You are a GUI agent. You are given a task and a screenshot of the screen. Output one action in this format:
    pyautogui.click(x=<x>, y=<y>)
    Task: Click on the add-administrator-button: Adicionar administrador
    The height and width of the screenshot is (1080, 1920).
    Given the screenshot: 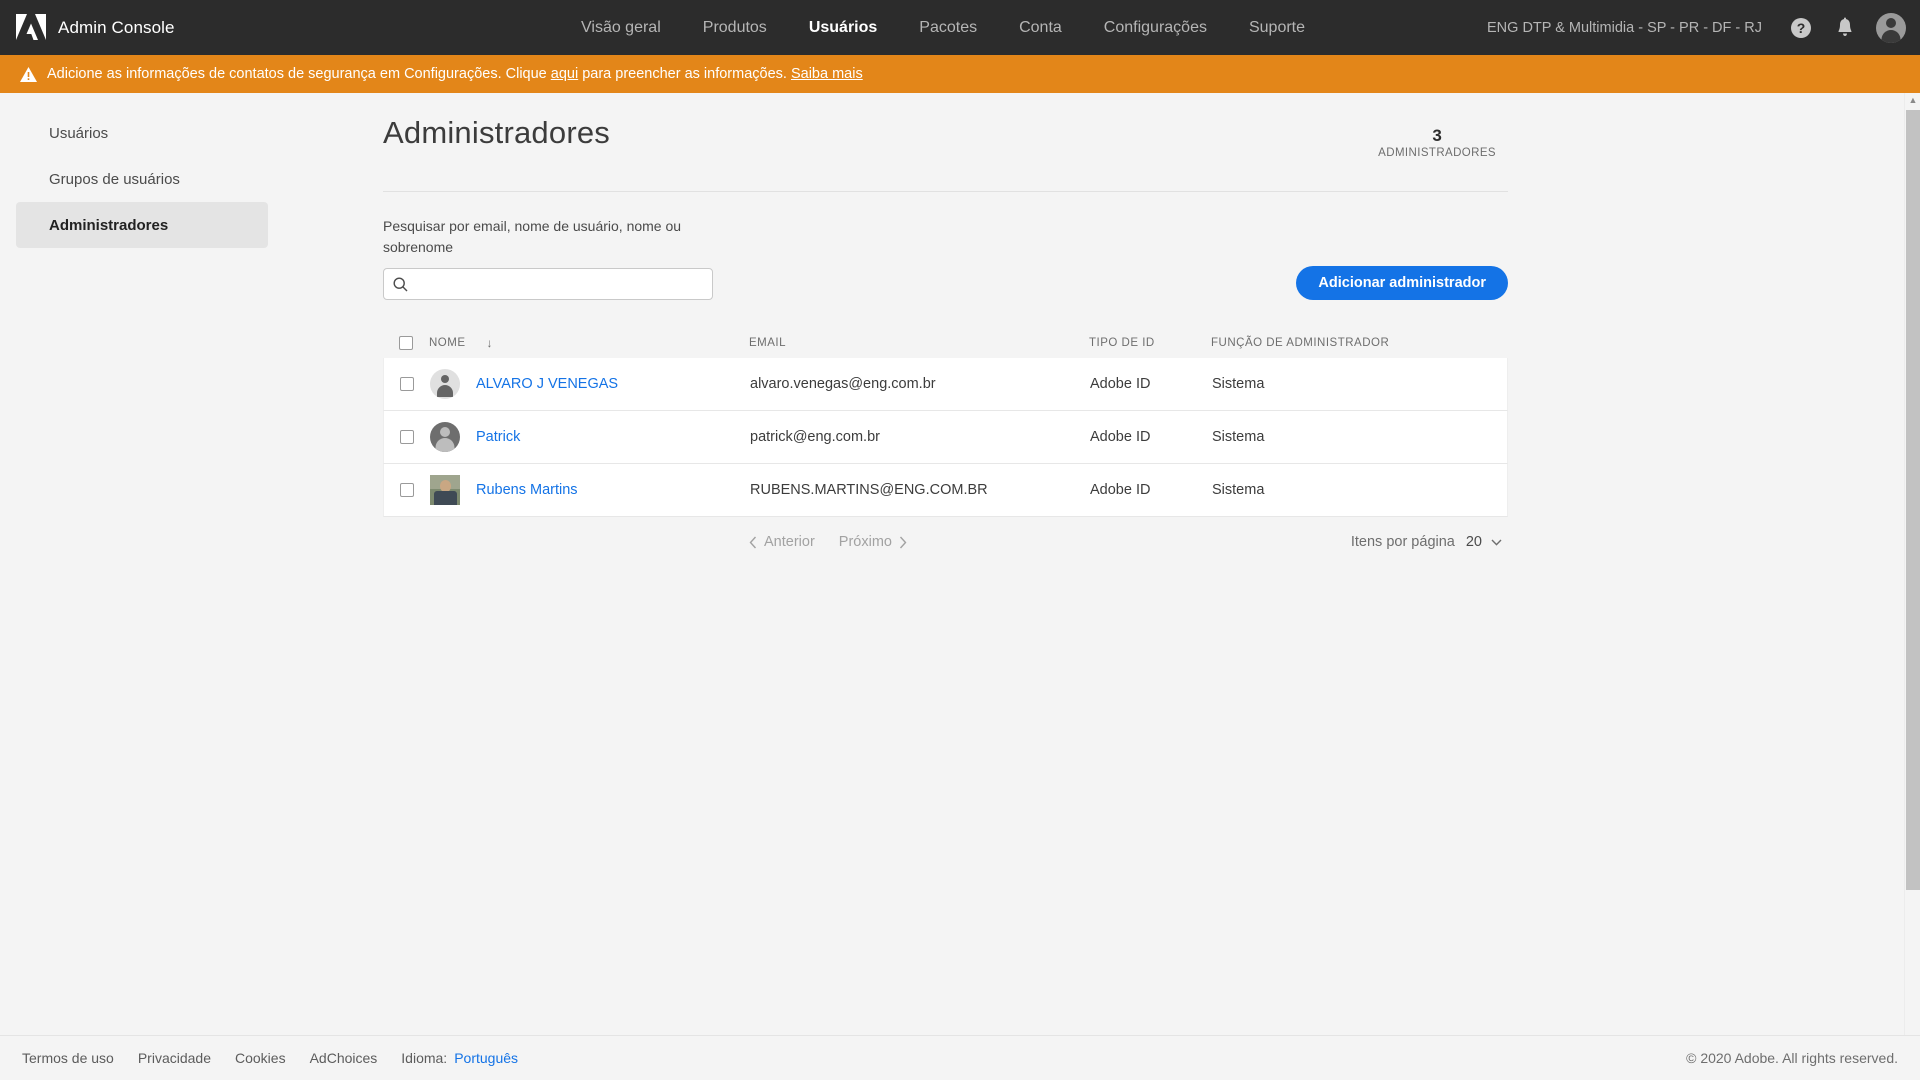 What is the action you would take?
    pyautogui.click(x=1402, y=283)
    